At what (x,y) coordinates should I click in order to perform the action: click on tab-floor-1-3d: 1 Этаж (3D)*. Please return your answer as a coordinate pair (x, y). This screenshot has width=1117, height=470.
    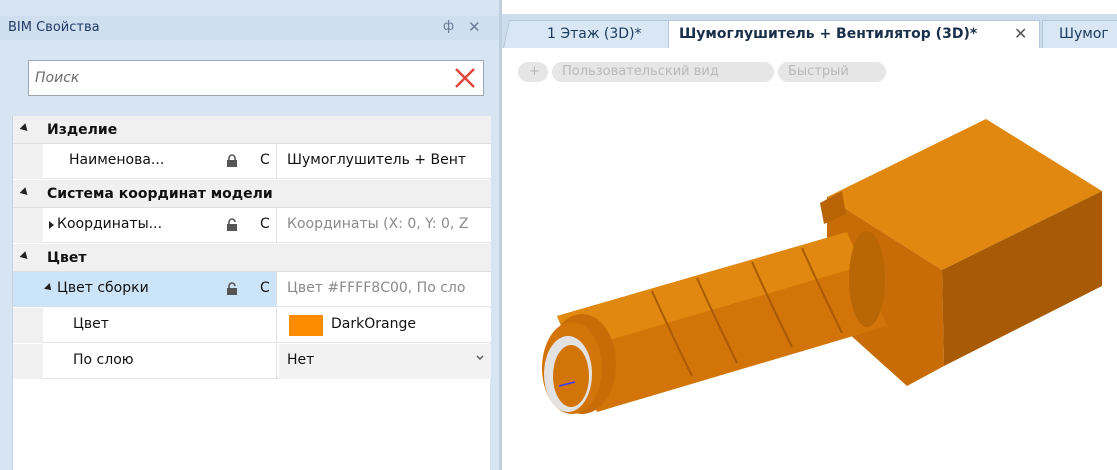
    Looking at the image, I should click on (591, 34).